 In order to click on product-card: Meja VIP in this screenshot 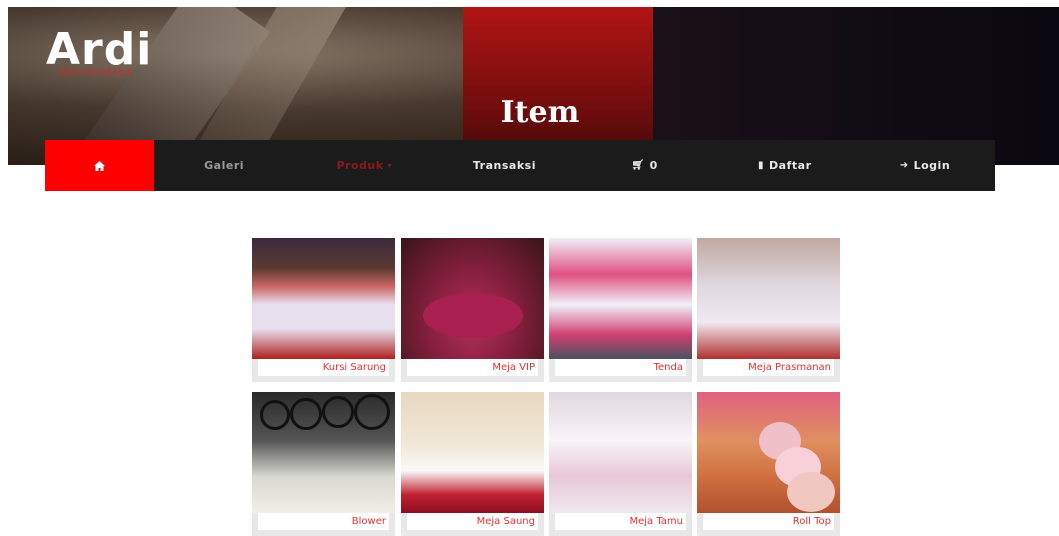, I will do `click(472, 310)`.